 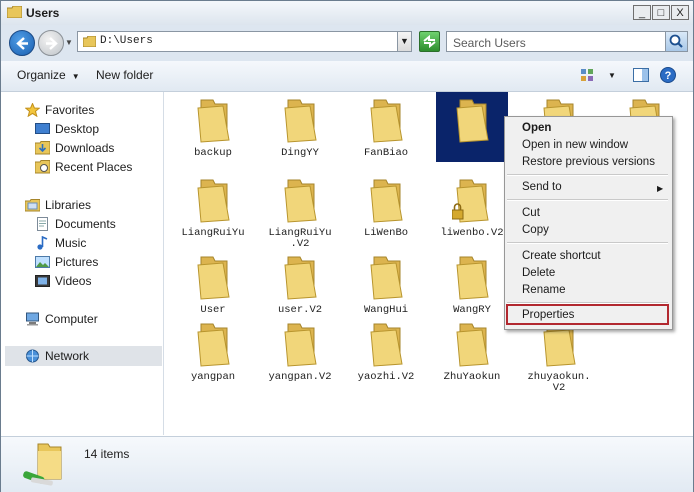 I want to click on organize-menu: Organize ▼, so click(x=48, y=75).